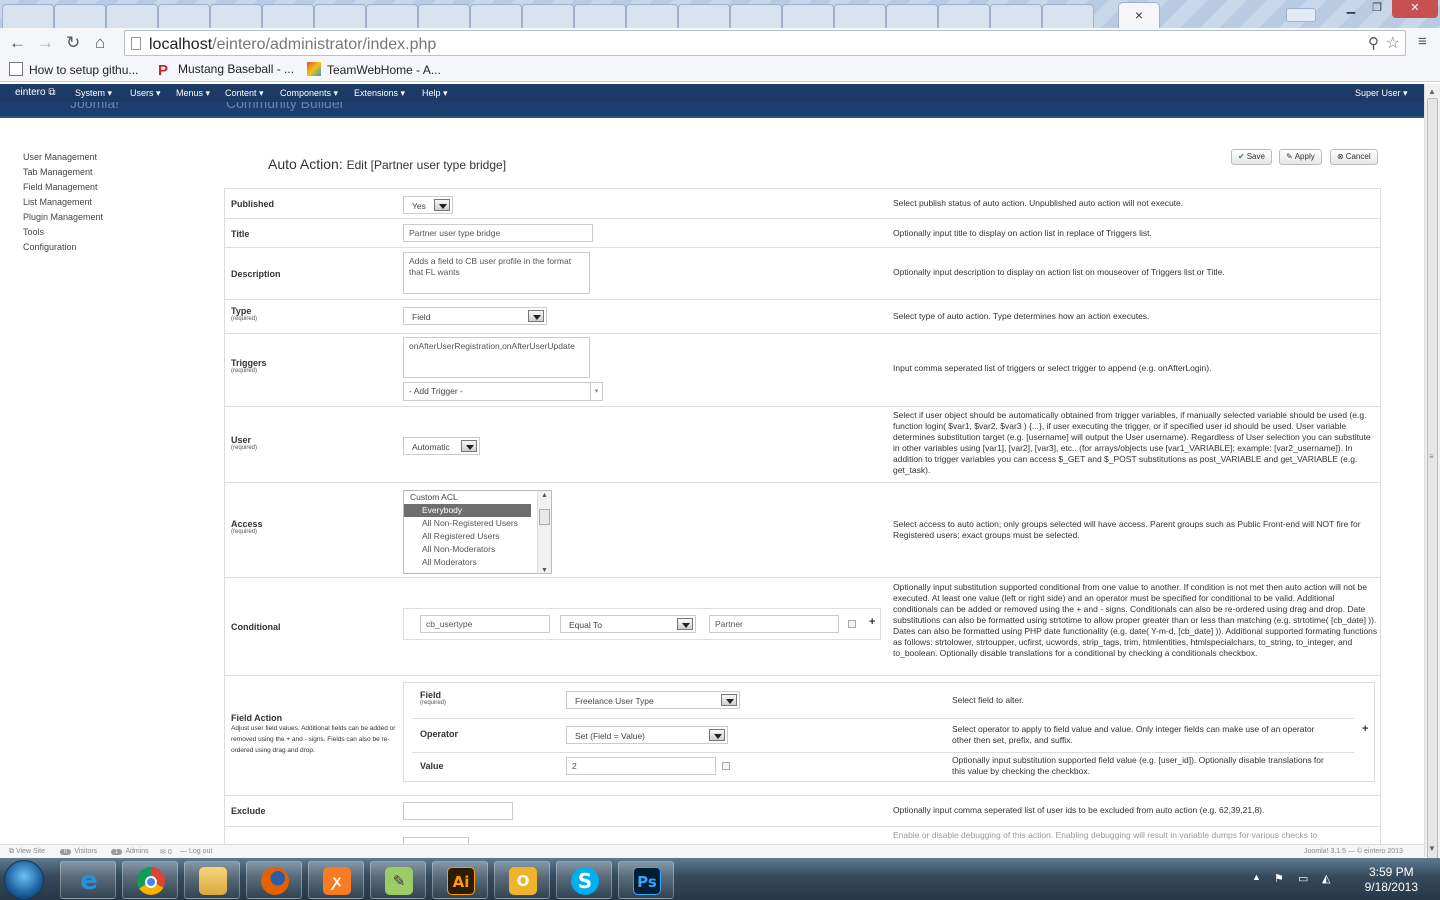  What do you see at coordinates (1139, 15) in the screenshot?
I see `active-tab-close-button: ×` at bounding box center [1139, 15].